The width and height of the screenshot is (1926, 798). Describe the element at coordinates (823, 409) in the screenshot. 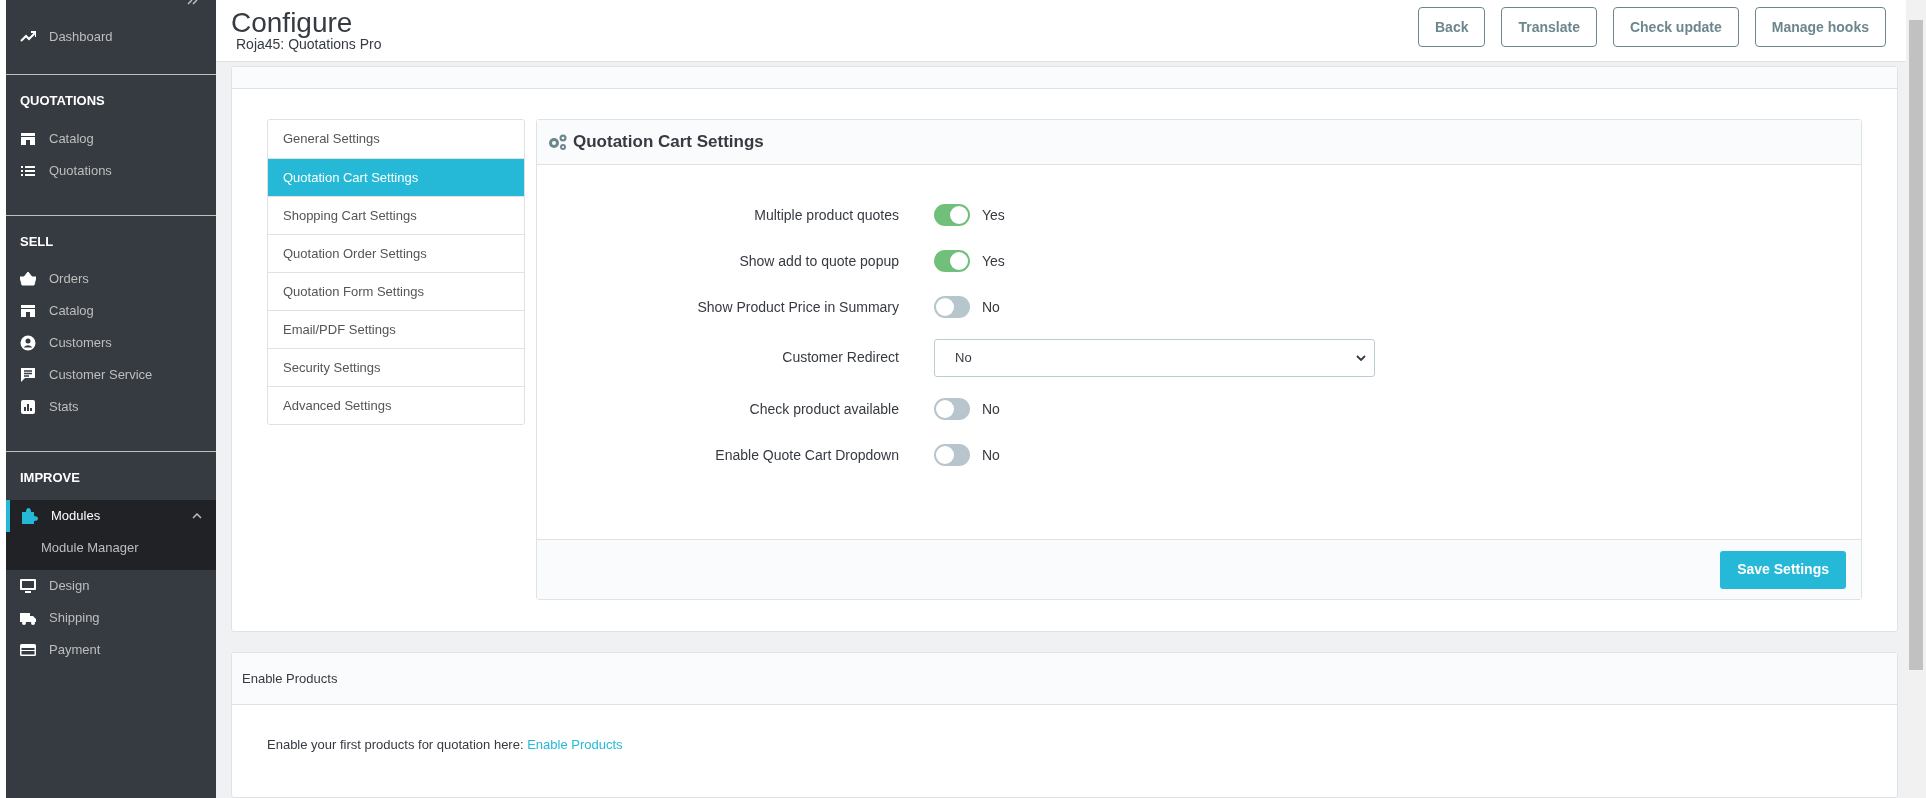

I see `field-label: Check product available` at that location.